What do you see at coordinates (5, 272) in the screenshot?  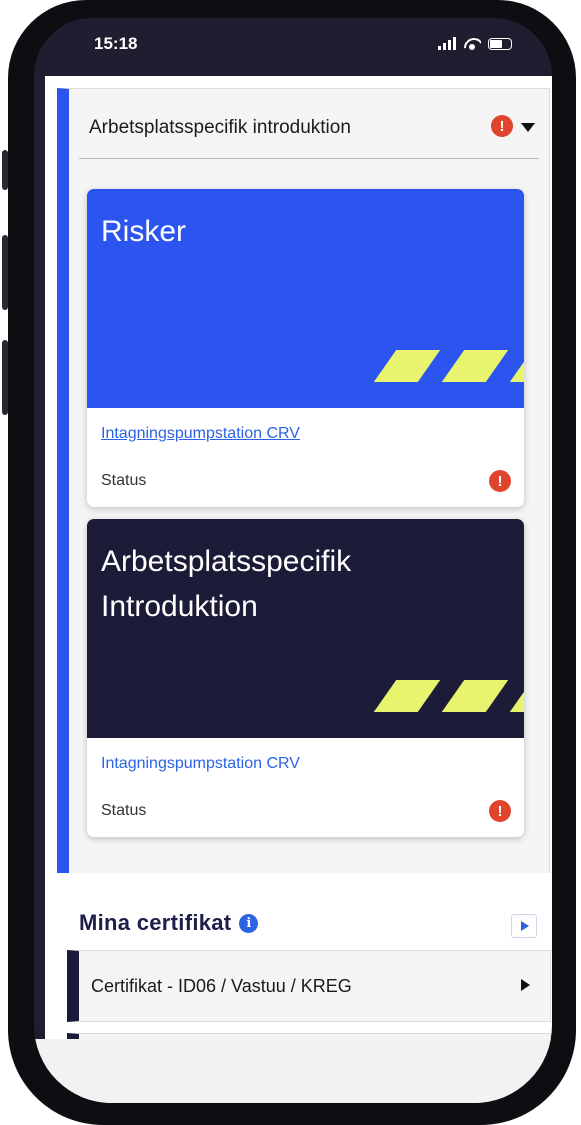 I see `phone-volume-up` at bounding box center [5, 272].